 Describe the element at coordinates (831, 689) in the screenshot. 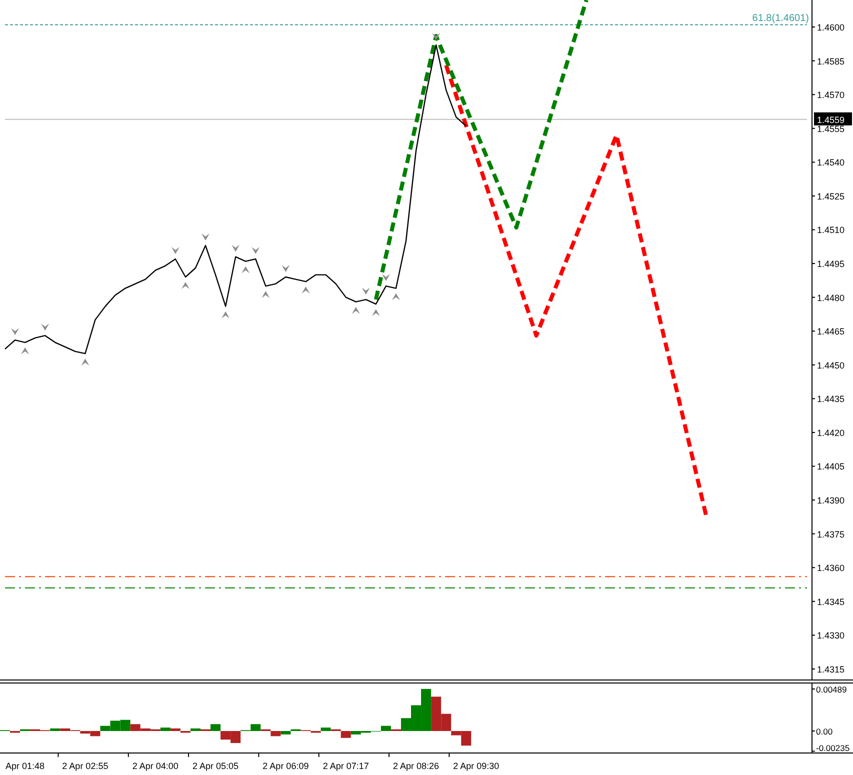

I see `oscillator-axis-label: 0.00489` at that location.